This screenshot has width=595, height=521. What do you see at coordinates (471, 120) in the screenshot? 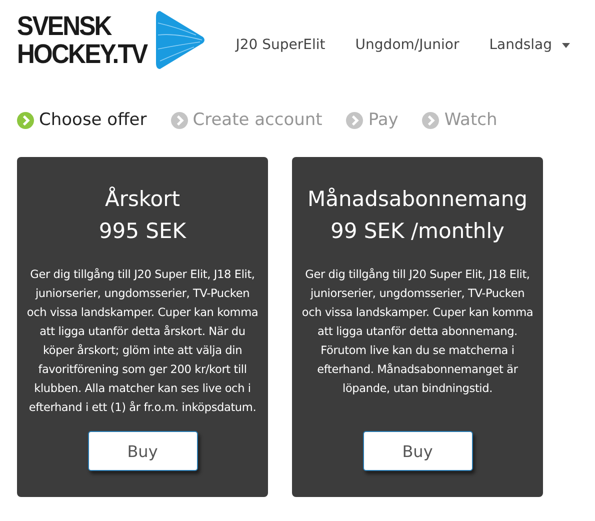
I see `step-label: Watch` at bounding box center [471, 120].